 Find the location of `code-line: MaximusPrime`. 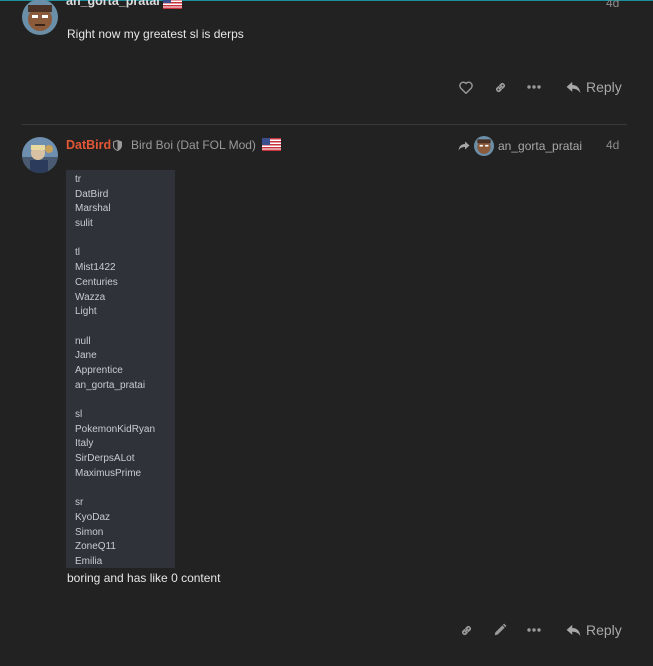

code-line: MaximusPrime is located at coordinates (108, 473).